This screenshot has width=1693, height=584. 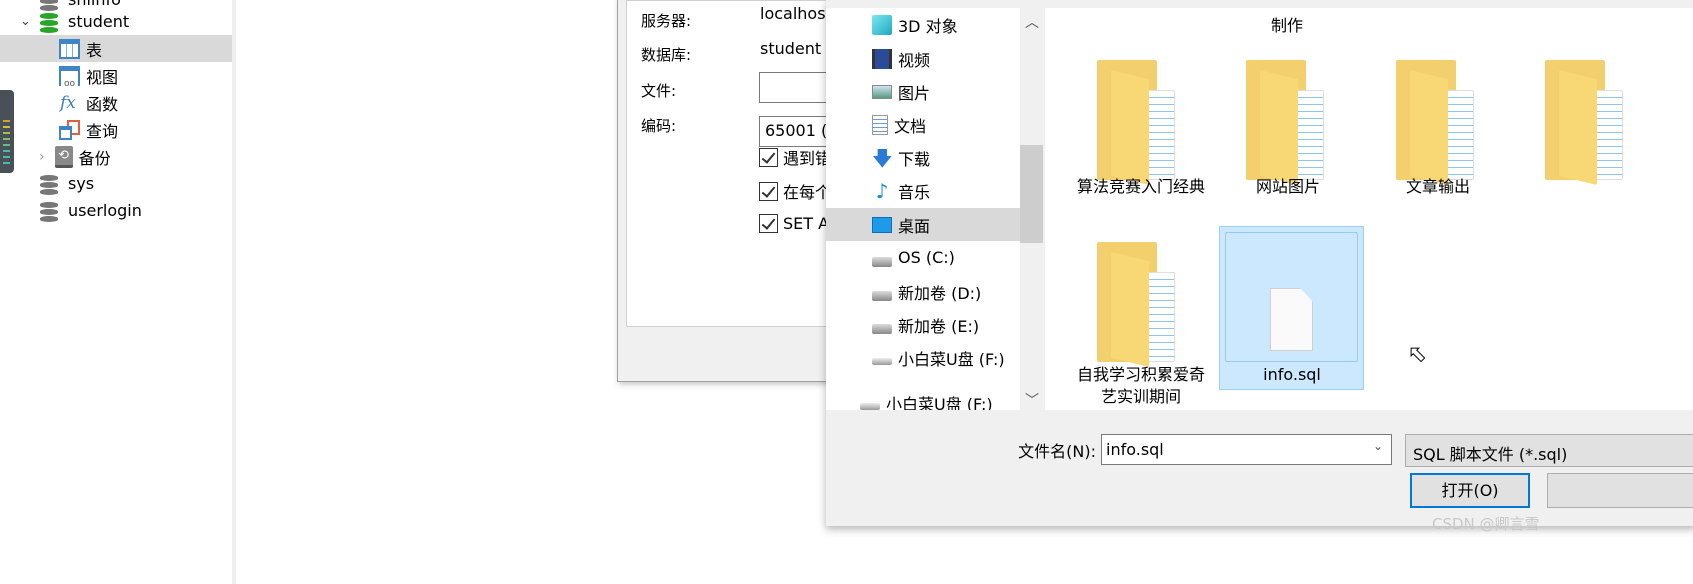 I want to click on nav-item-pictures: 图片, so click(x=923, y=91).